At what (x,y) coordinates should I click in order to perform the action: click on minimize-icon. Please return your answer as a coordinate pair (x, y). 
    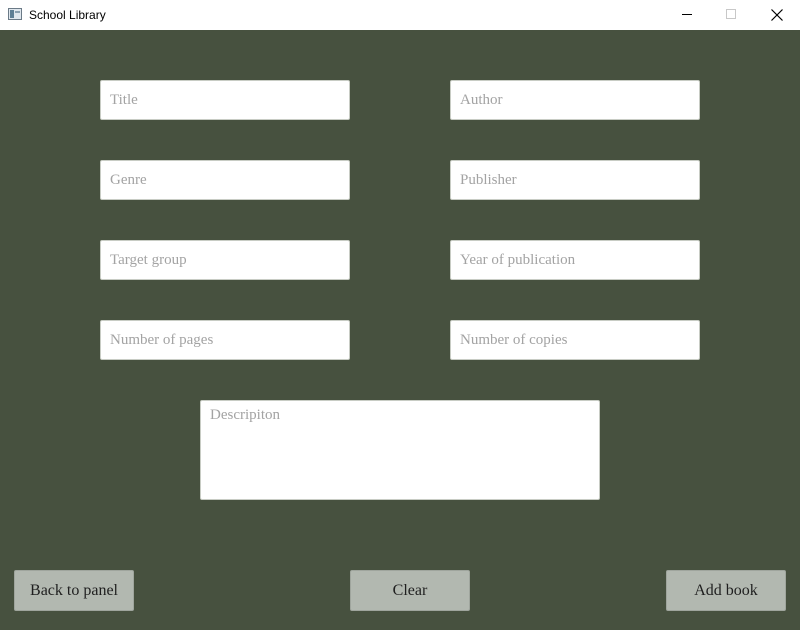
    Looking at the image, I should click on (687, 14).